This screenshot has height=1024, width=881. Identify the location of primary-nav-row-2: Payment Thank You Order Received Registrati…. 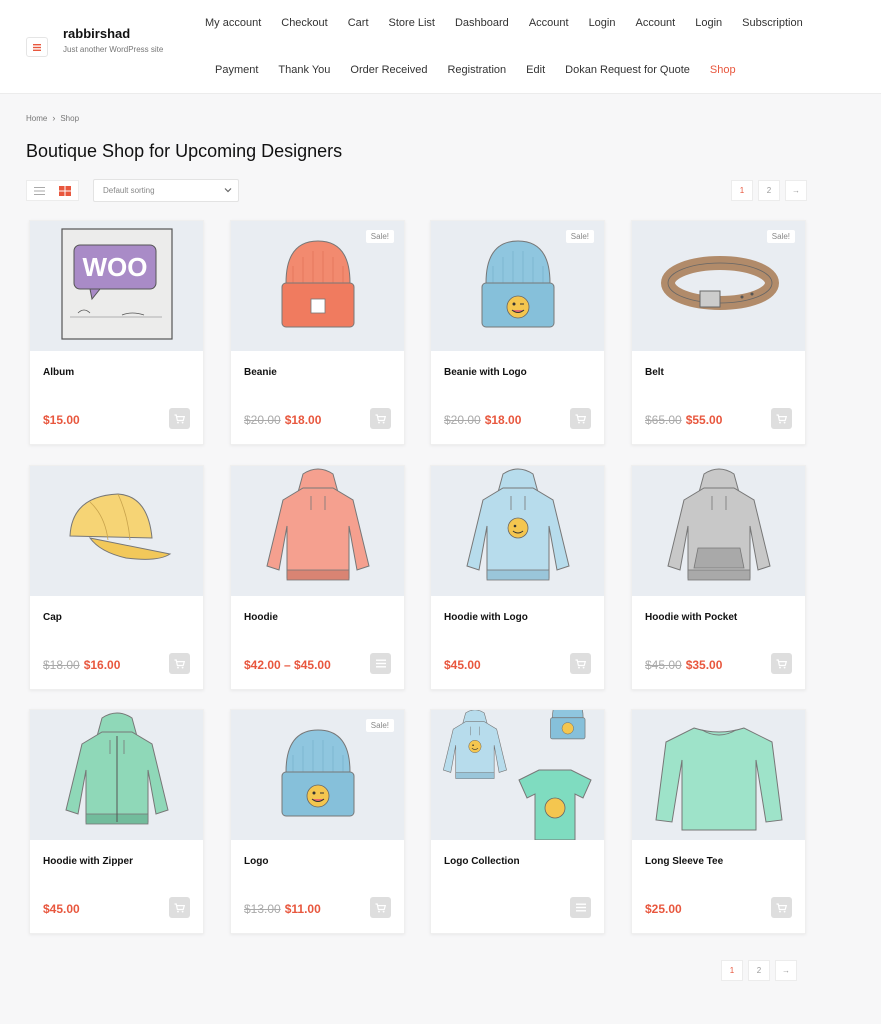
(485, 70).